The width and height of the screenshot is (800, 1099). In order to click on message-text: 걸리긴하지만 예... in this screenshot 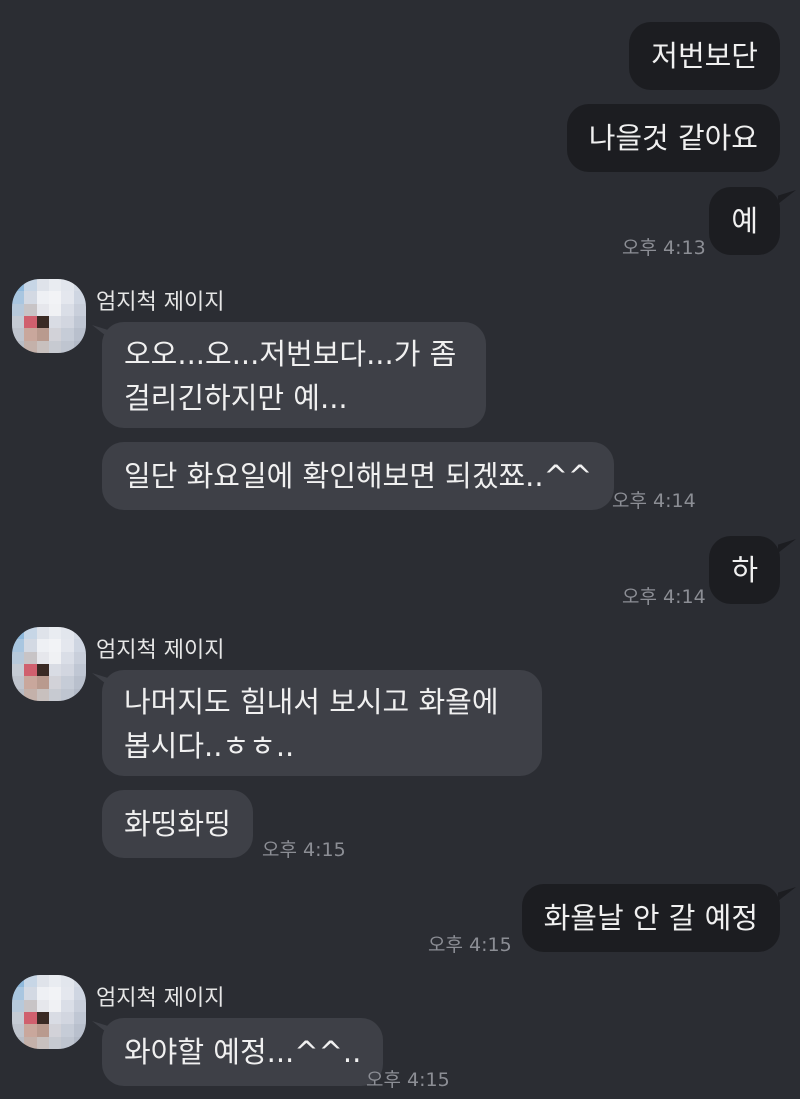, I will do `click(236, 398)`.